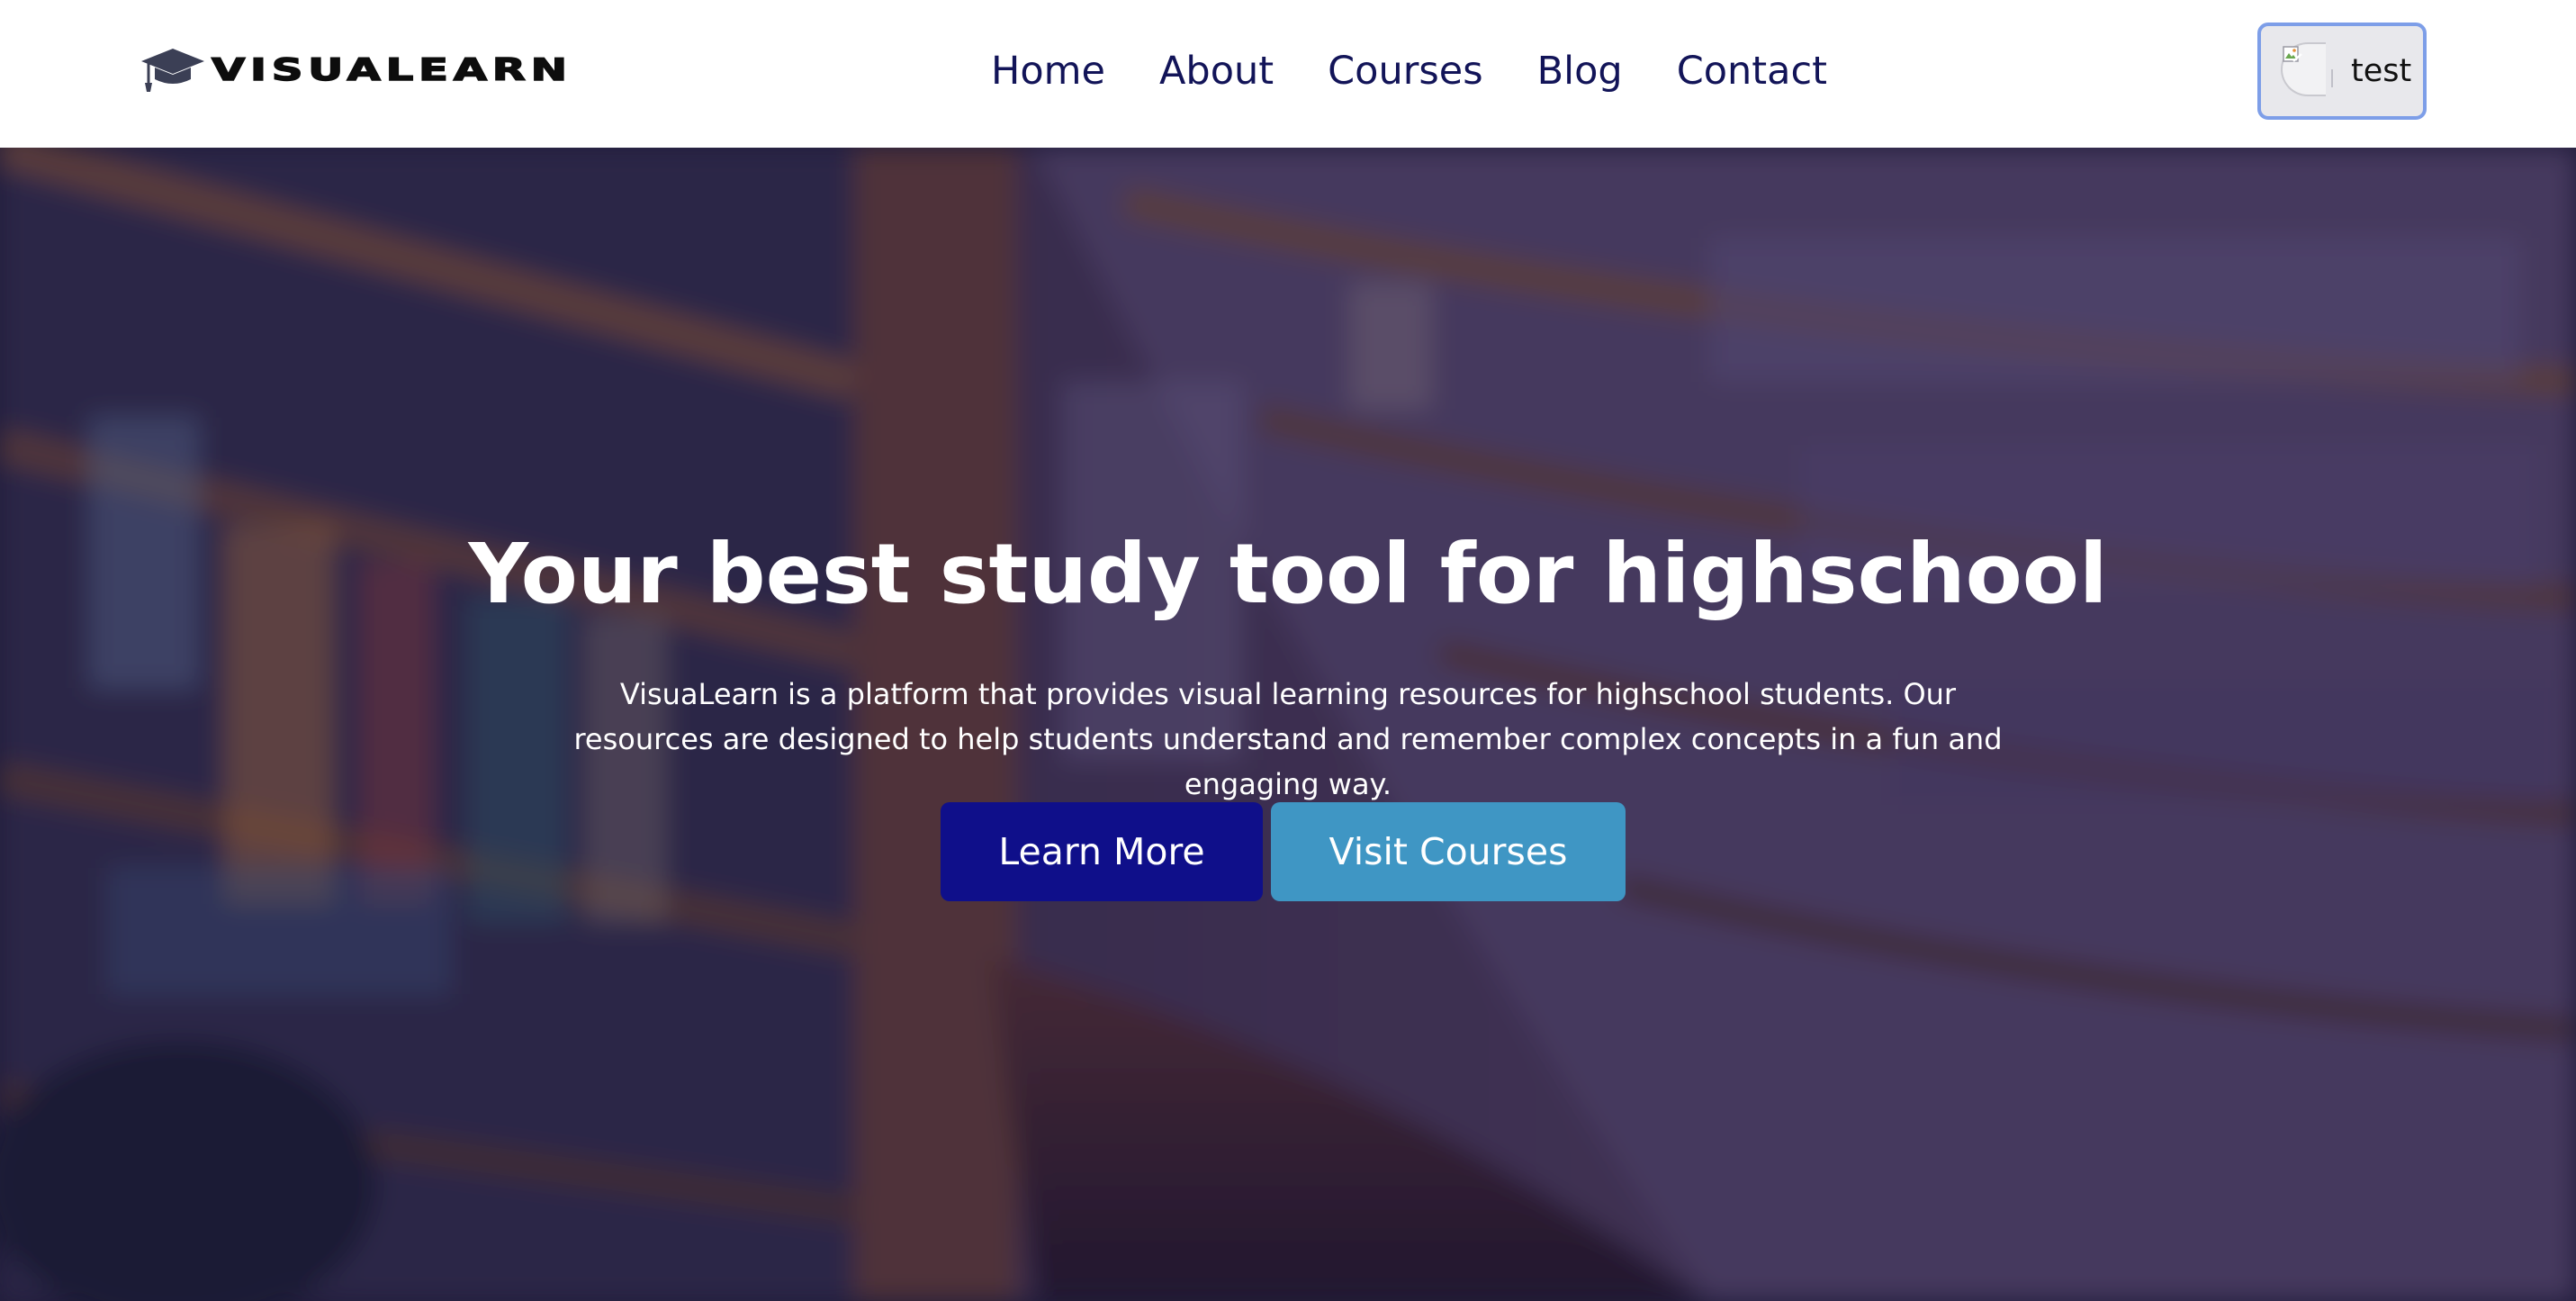 The height and width of the screenshot is (1301, 2576). Describe the element at coordinates (1288, 574) in the screenshot. I see `hero-title: Your best study tool for highschool` at that location.